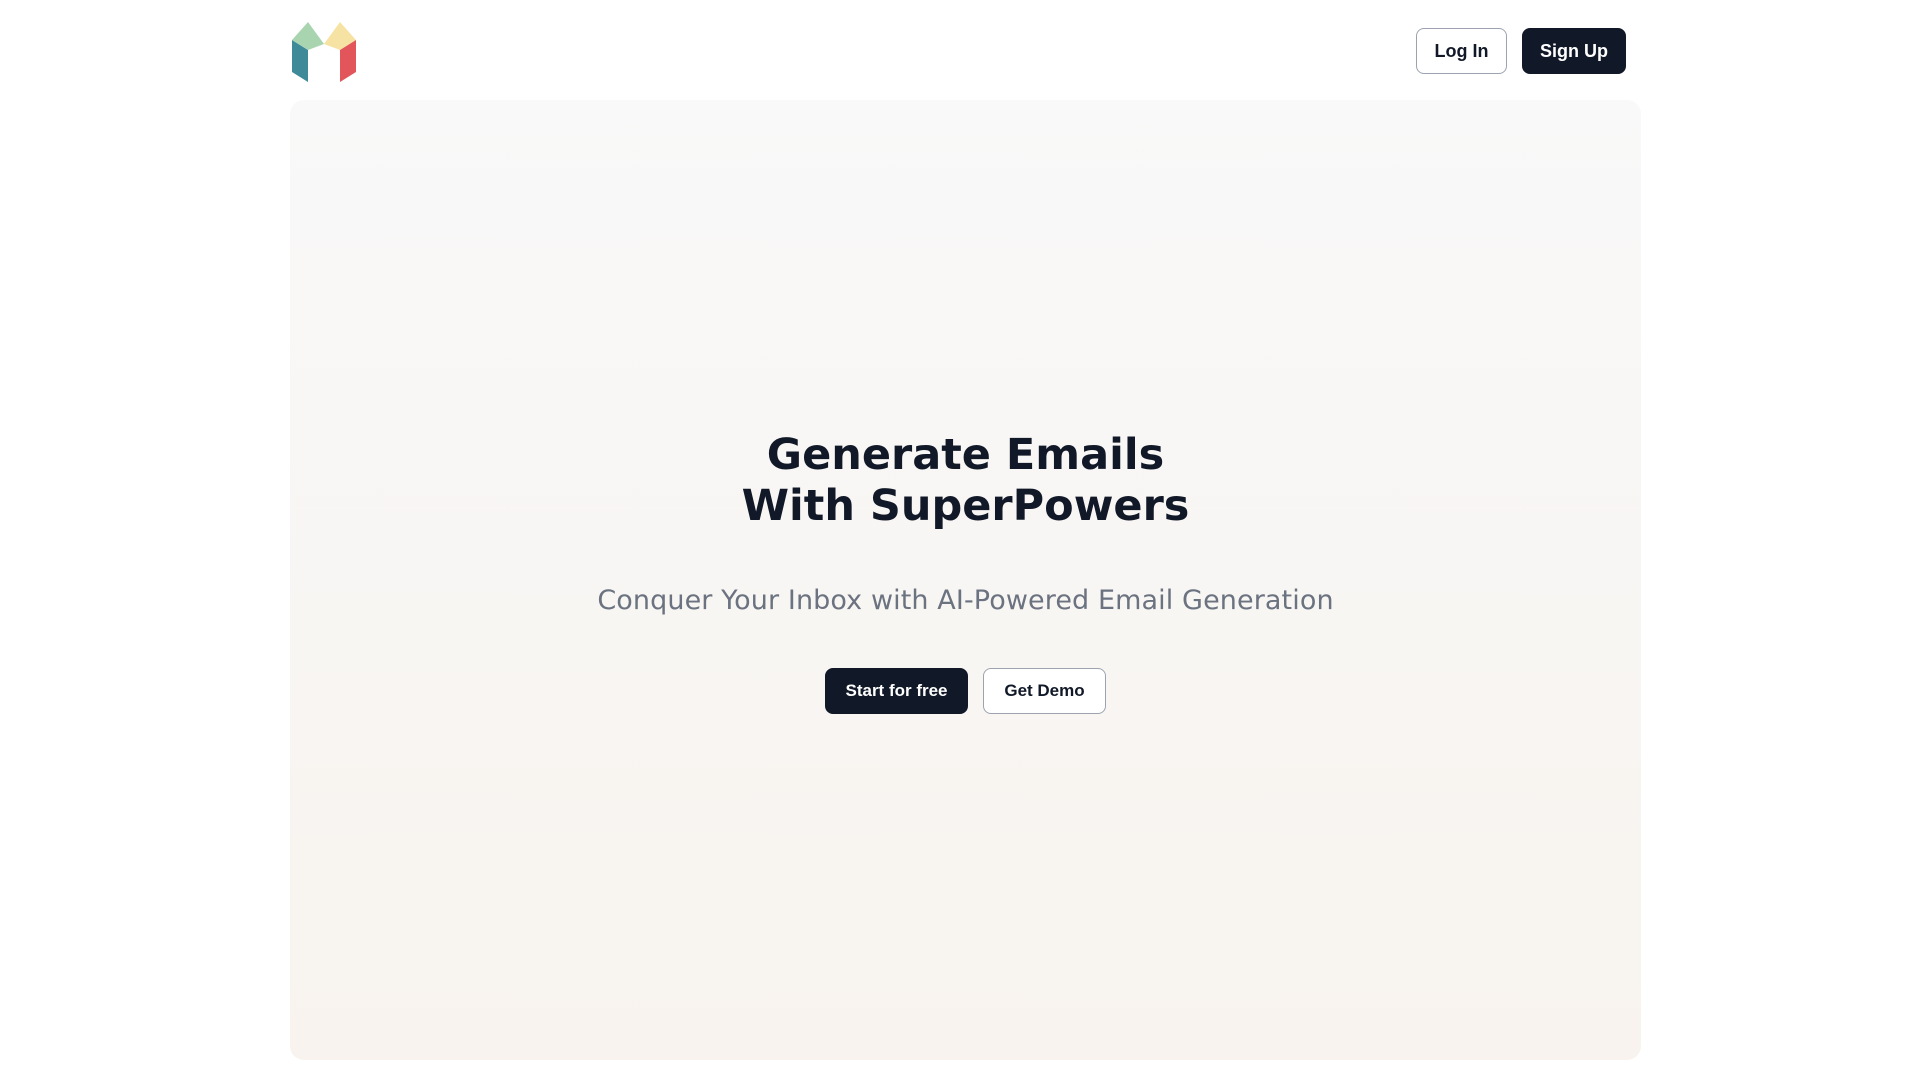 This screenshot has height=1080, width=1920. Describe the element at coordinates (960, 51) in the screenshot. I see `top-nav: Log In Sign Up` at that location.